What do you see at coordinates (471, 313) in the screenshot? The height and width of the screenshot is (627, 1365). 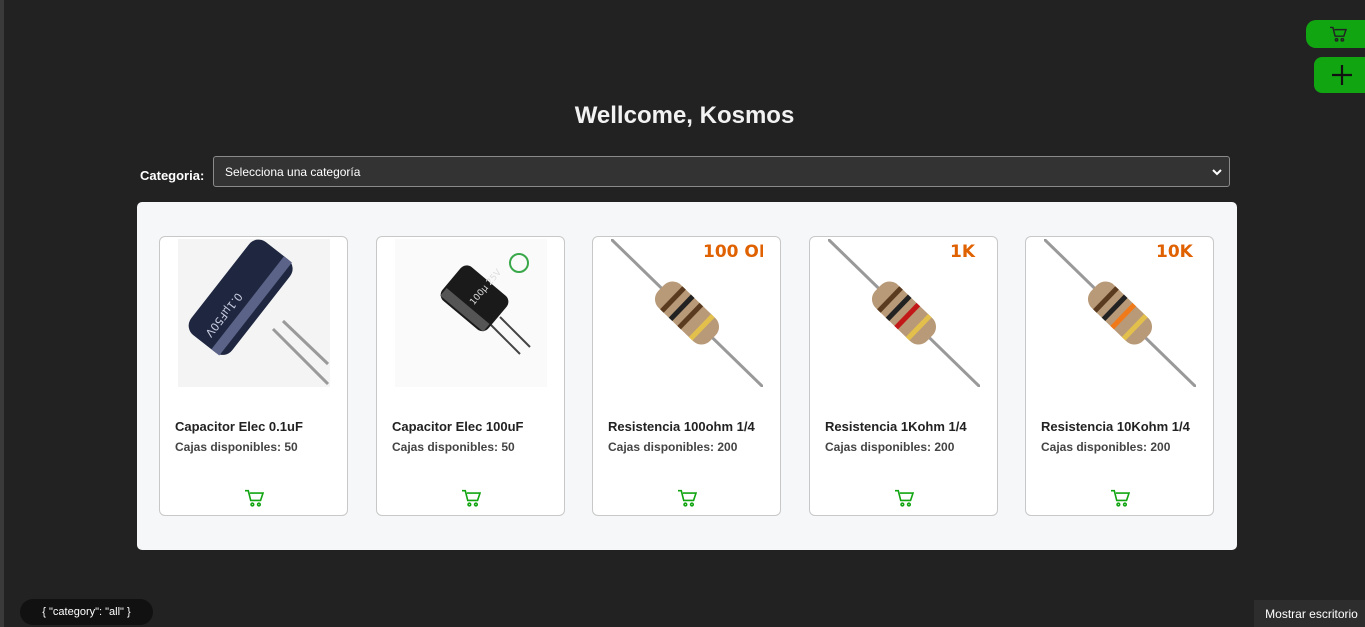 I see `capacitor-image: 100µ 25V` at bounding box center [471, 313].